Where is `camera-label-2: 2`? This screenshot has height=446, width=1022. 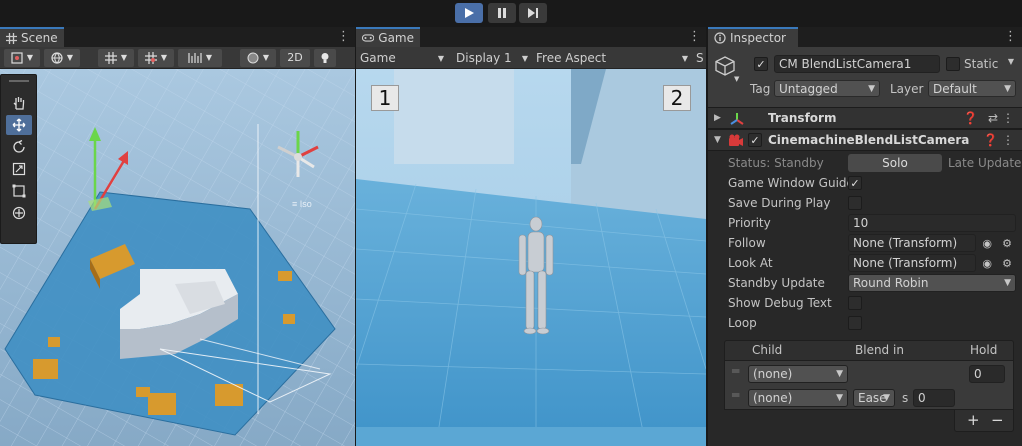 camera-label-2: 2 is located at coordinates (677, 98).